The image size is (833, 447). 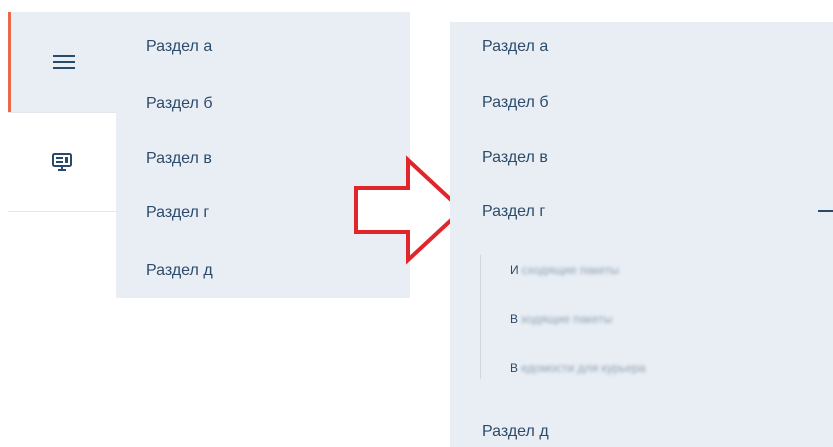 I want to click on submenu-item-2: В ходящие пакеты, so click(x=561, y=319).